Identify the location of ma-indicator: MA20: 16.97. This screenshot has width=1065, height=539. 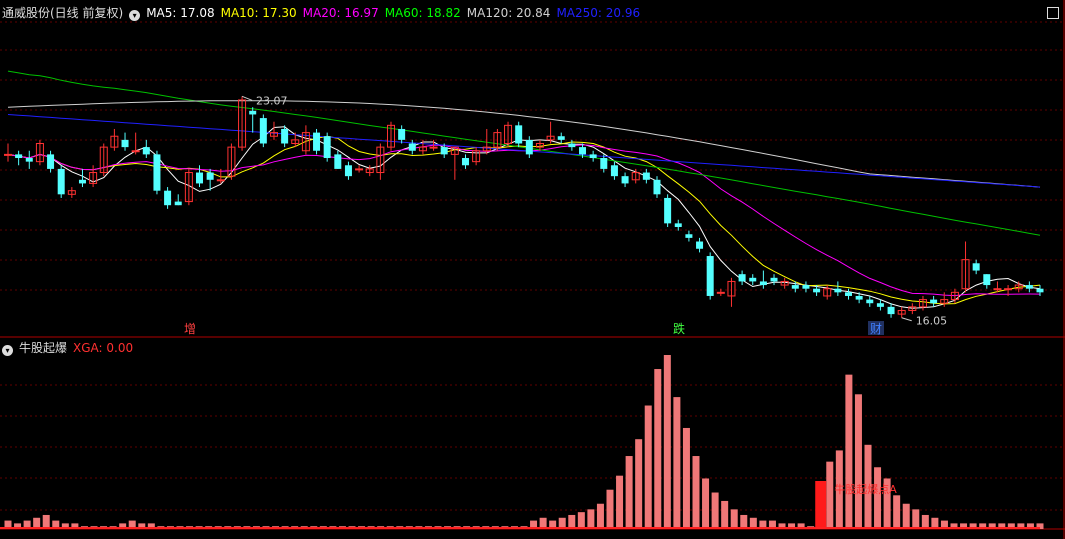
(340, 13).